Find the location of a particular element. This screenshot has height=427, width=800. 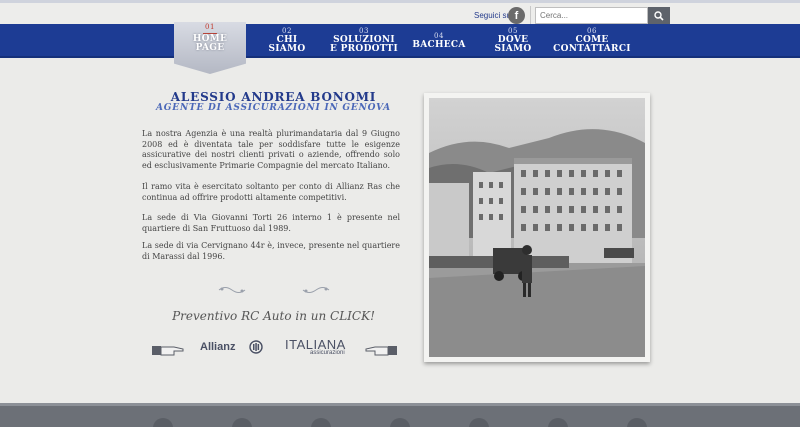

nav-label: DOVE SIAMO is located at coordinates (513, 44).